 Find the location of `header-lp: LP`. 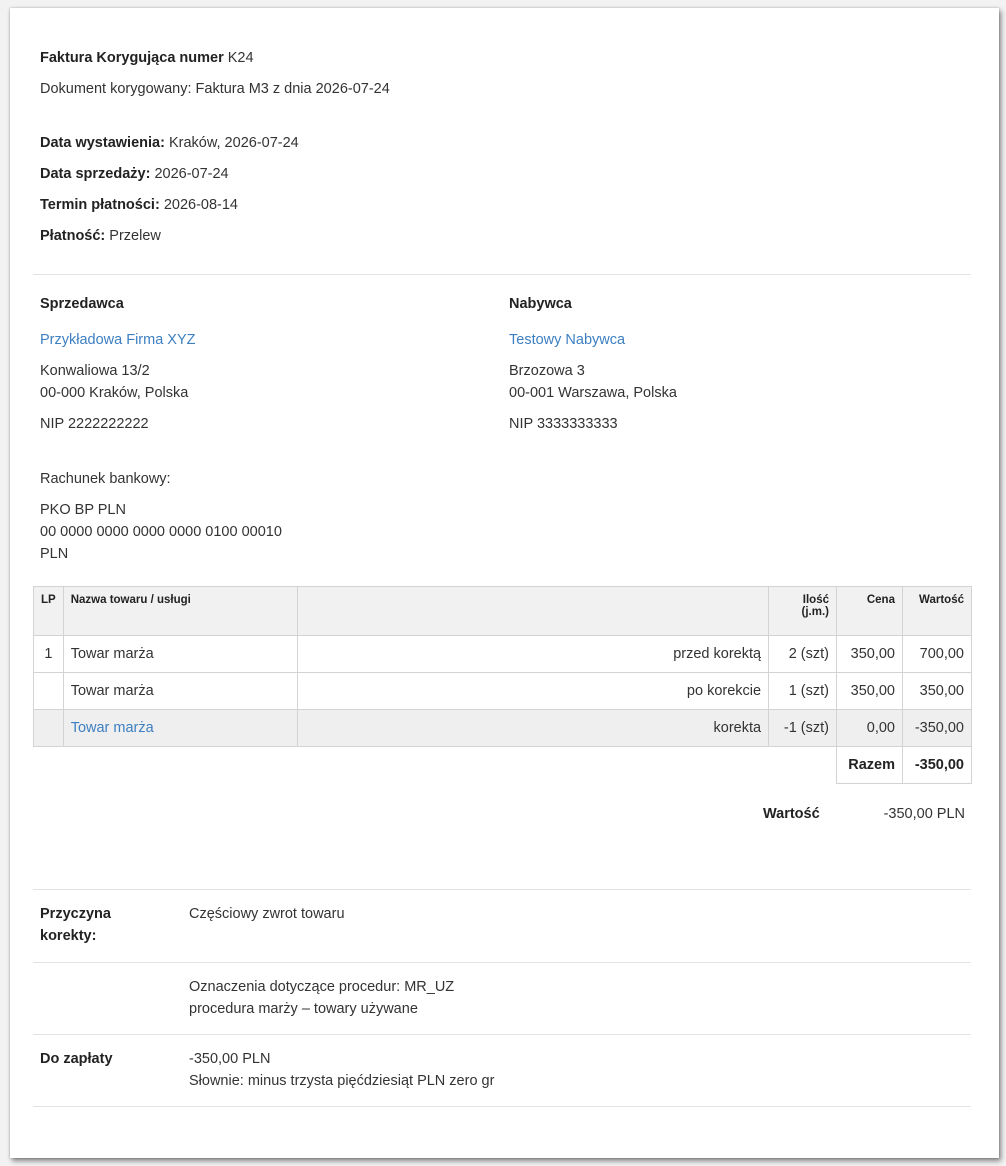

header-lp: LP is located at coordinates (48, 611).